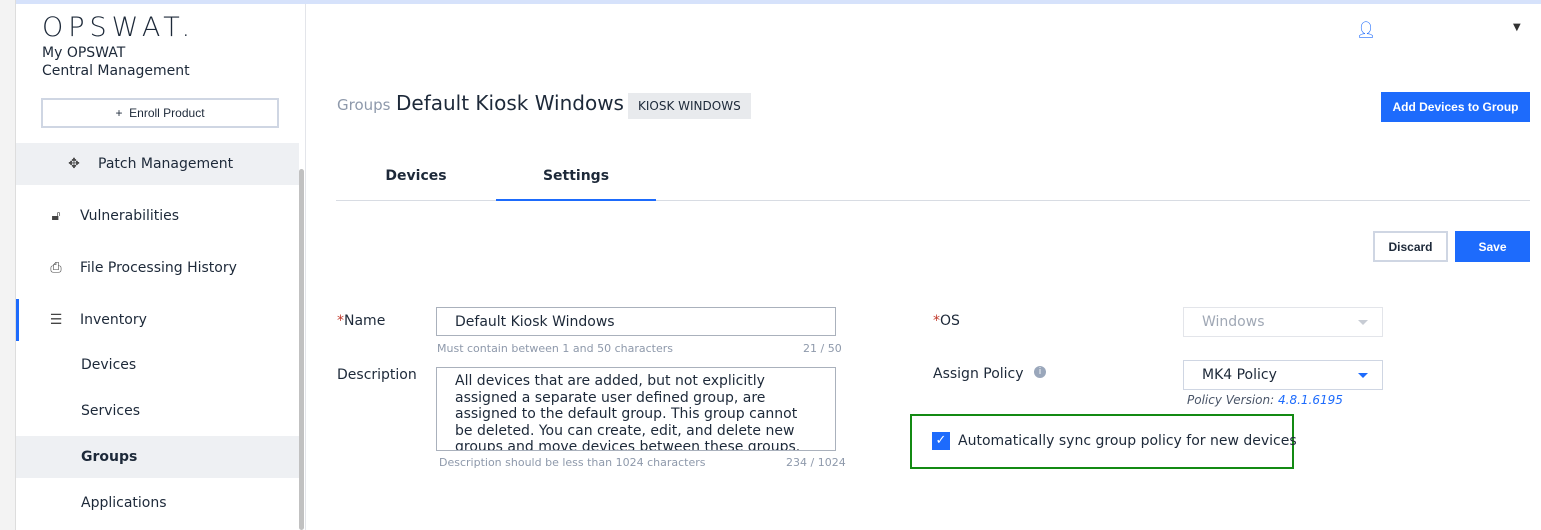  I want to click on discard-button: Discard, so click(1410, 246).